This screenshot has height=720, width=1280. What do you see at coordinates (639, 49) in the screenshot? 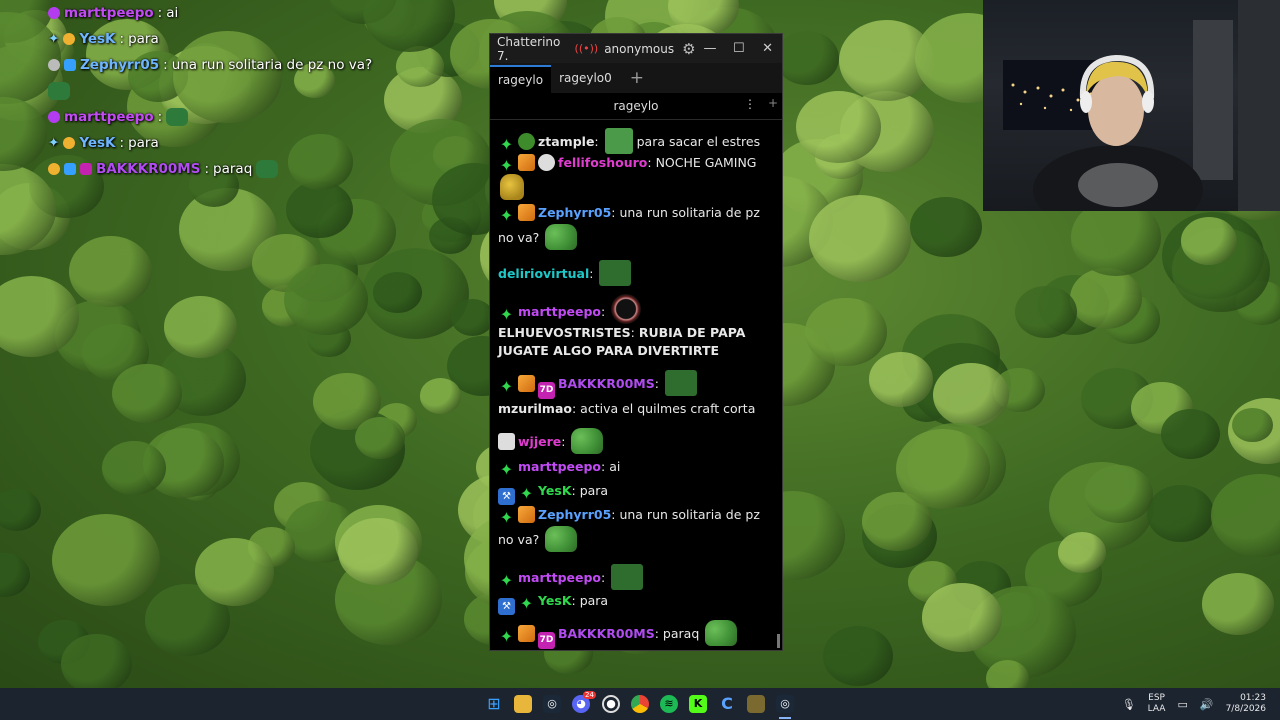
I see `account-switcher: anonymous` at bounding box center [639, 49].